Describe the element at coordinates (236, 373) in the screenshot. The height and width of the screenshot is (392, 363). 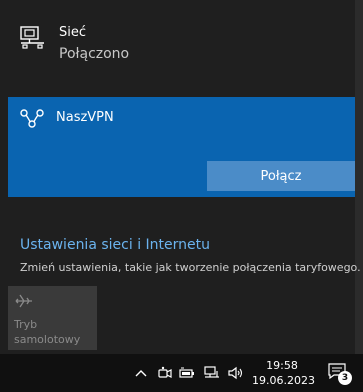
I see `volume-icon` at that location.